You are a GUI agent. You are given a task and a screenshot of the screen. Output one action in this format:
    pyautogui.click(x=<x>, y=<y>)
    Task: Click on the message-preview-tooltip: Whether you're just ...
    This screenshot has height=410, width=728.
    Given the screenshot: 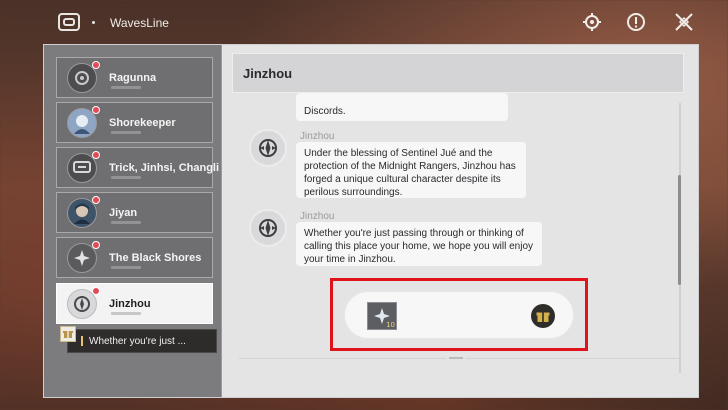 What is the action you would take?
    pyautogui.click(x=138, y=339)
    